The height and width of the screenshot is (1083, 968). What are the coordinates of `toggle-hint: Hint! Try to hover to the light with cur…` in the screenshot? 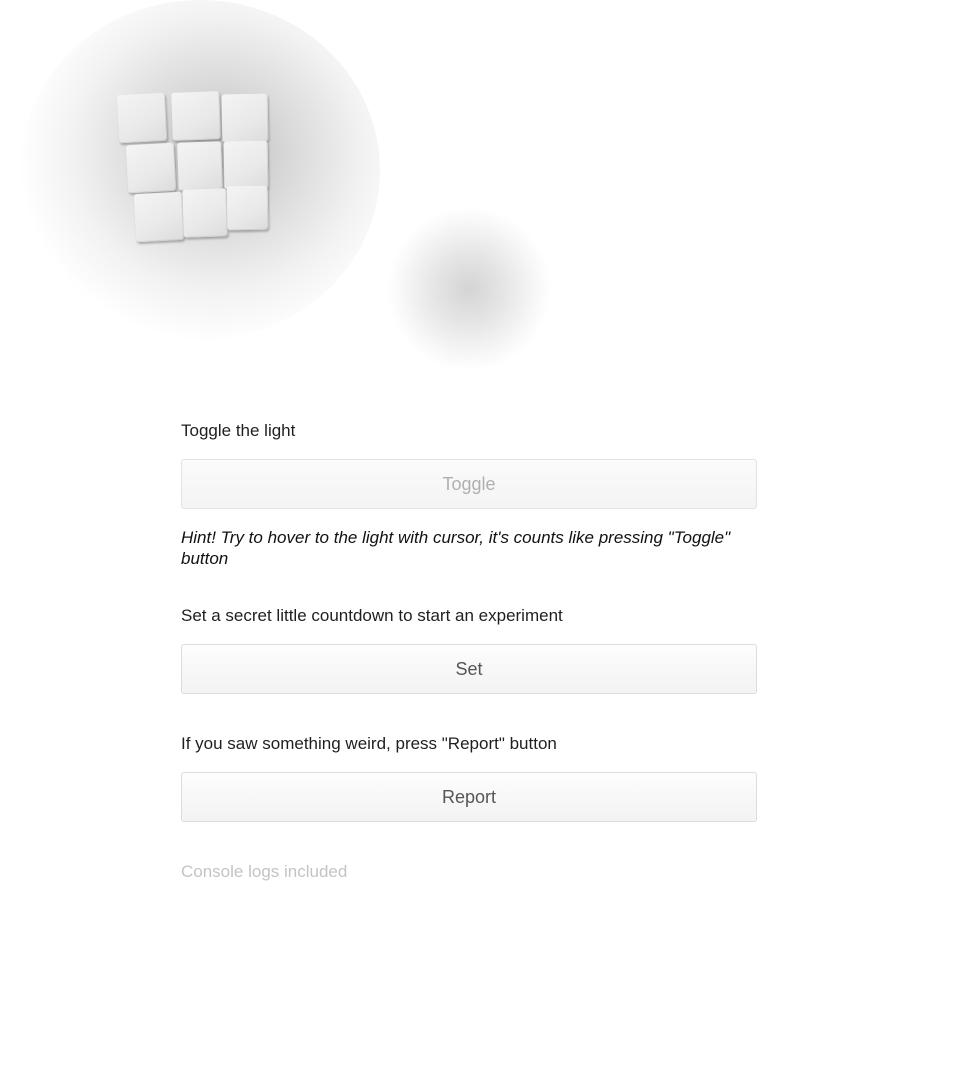 It's located at (456, 548).